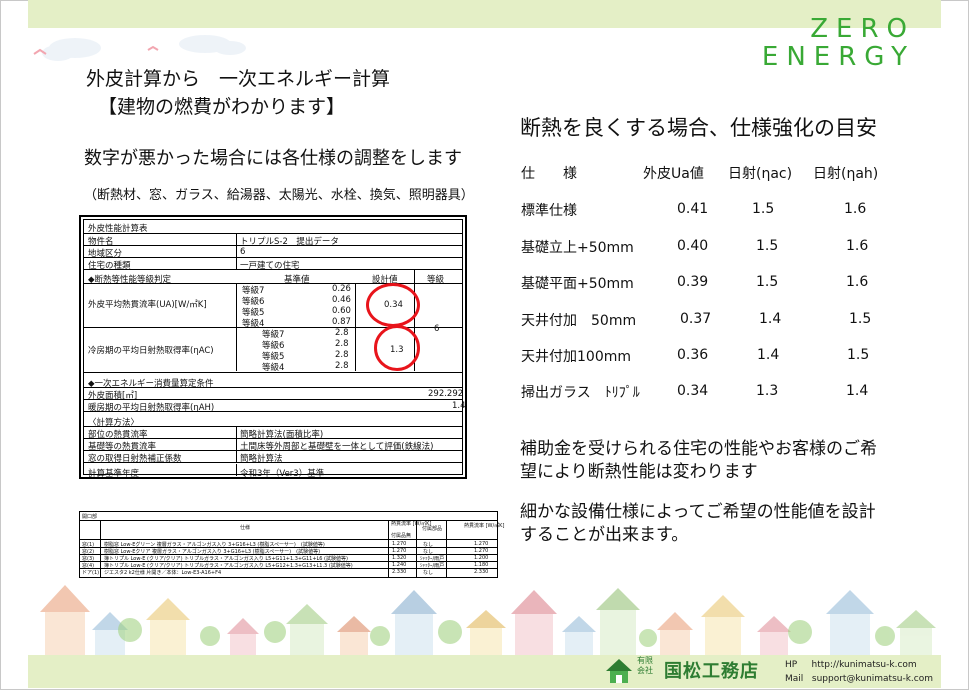  I want to click on window-col-u3: 熱貫流率 [W/㎡K], so click(484, 526).